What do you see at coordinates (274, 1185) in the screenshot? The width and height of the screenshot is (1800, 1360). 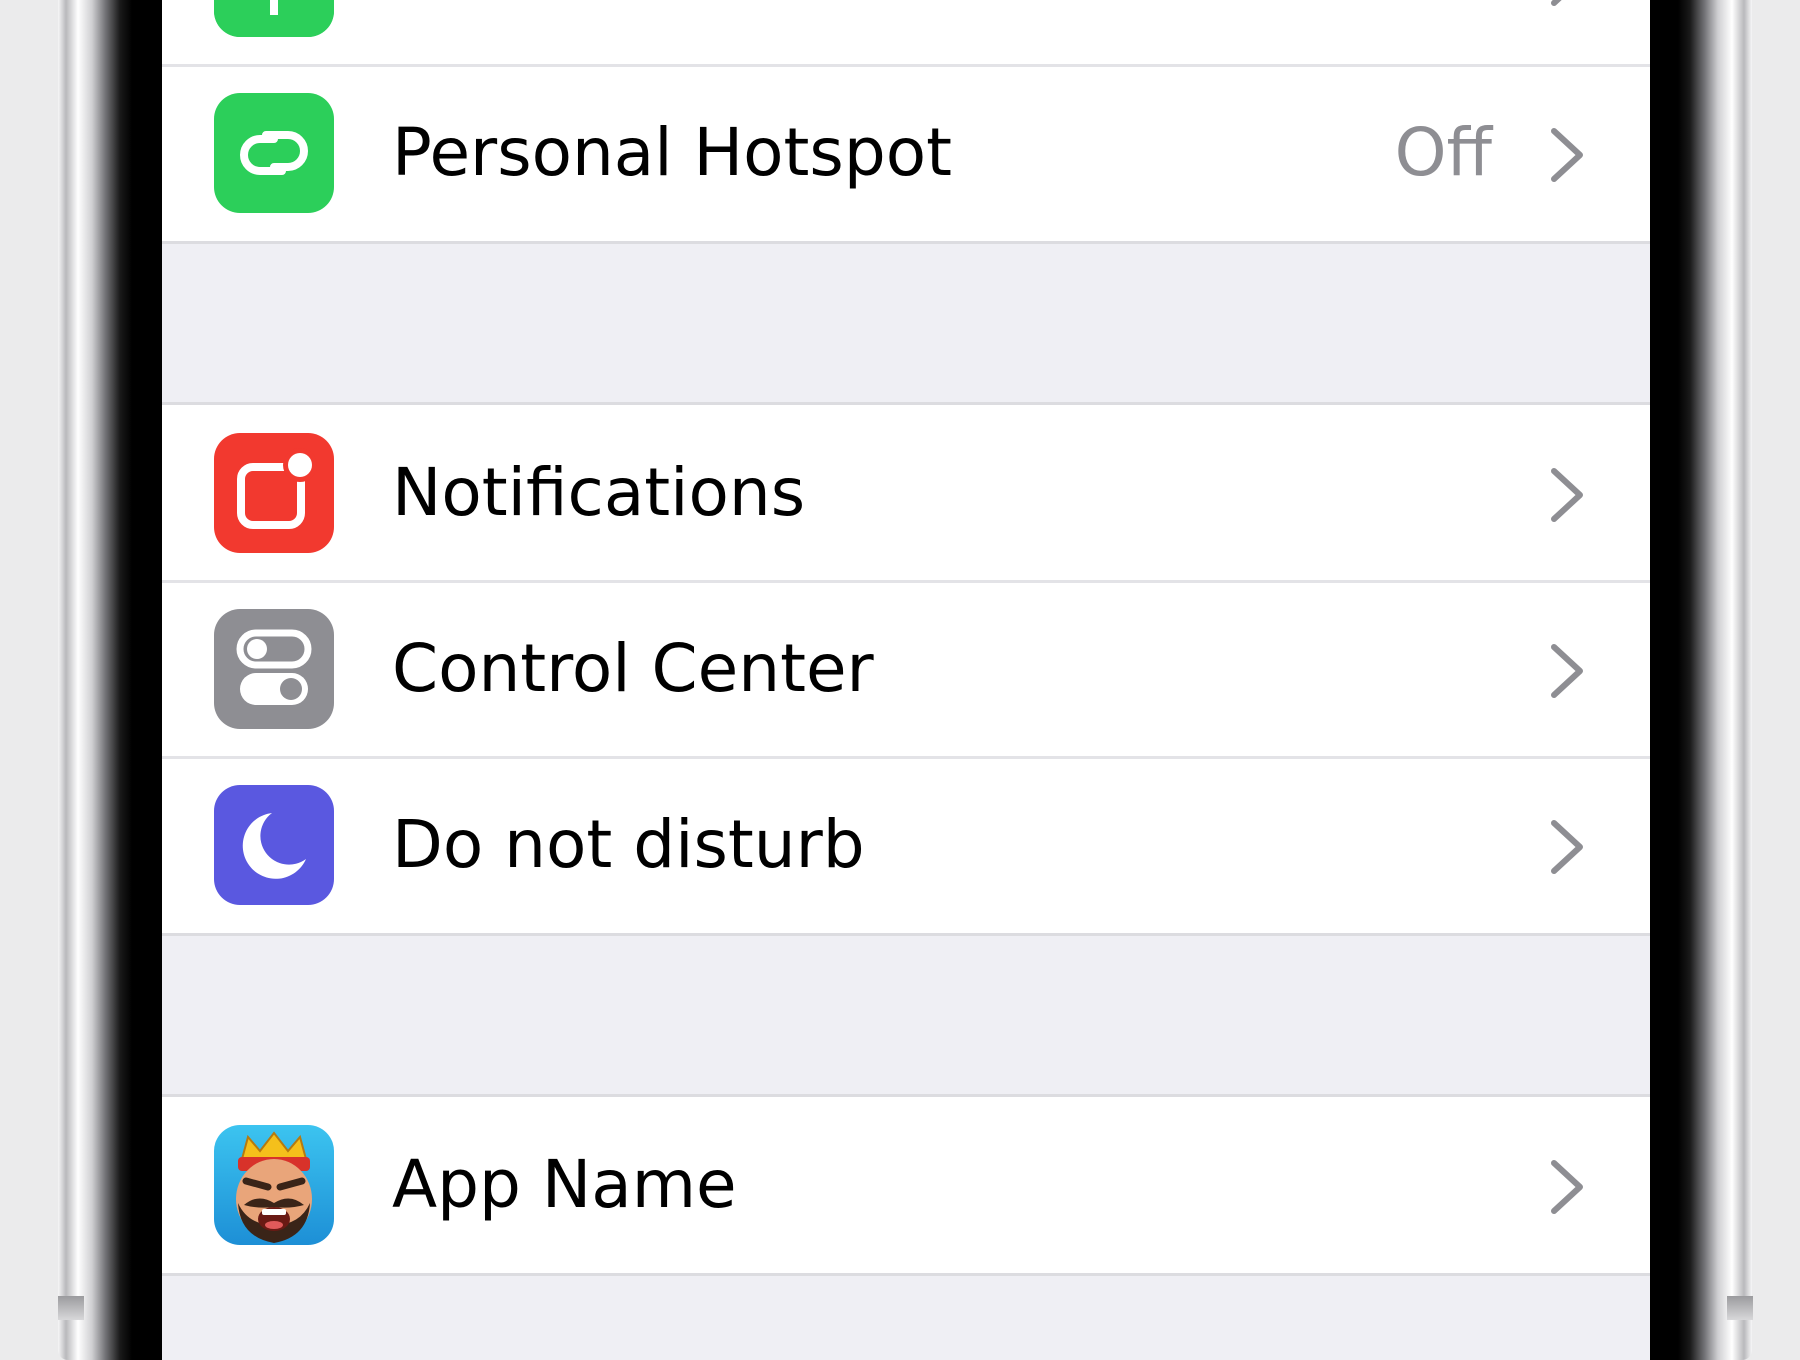 I see `app-character-icon` at bounding box center [274, 1185].